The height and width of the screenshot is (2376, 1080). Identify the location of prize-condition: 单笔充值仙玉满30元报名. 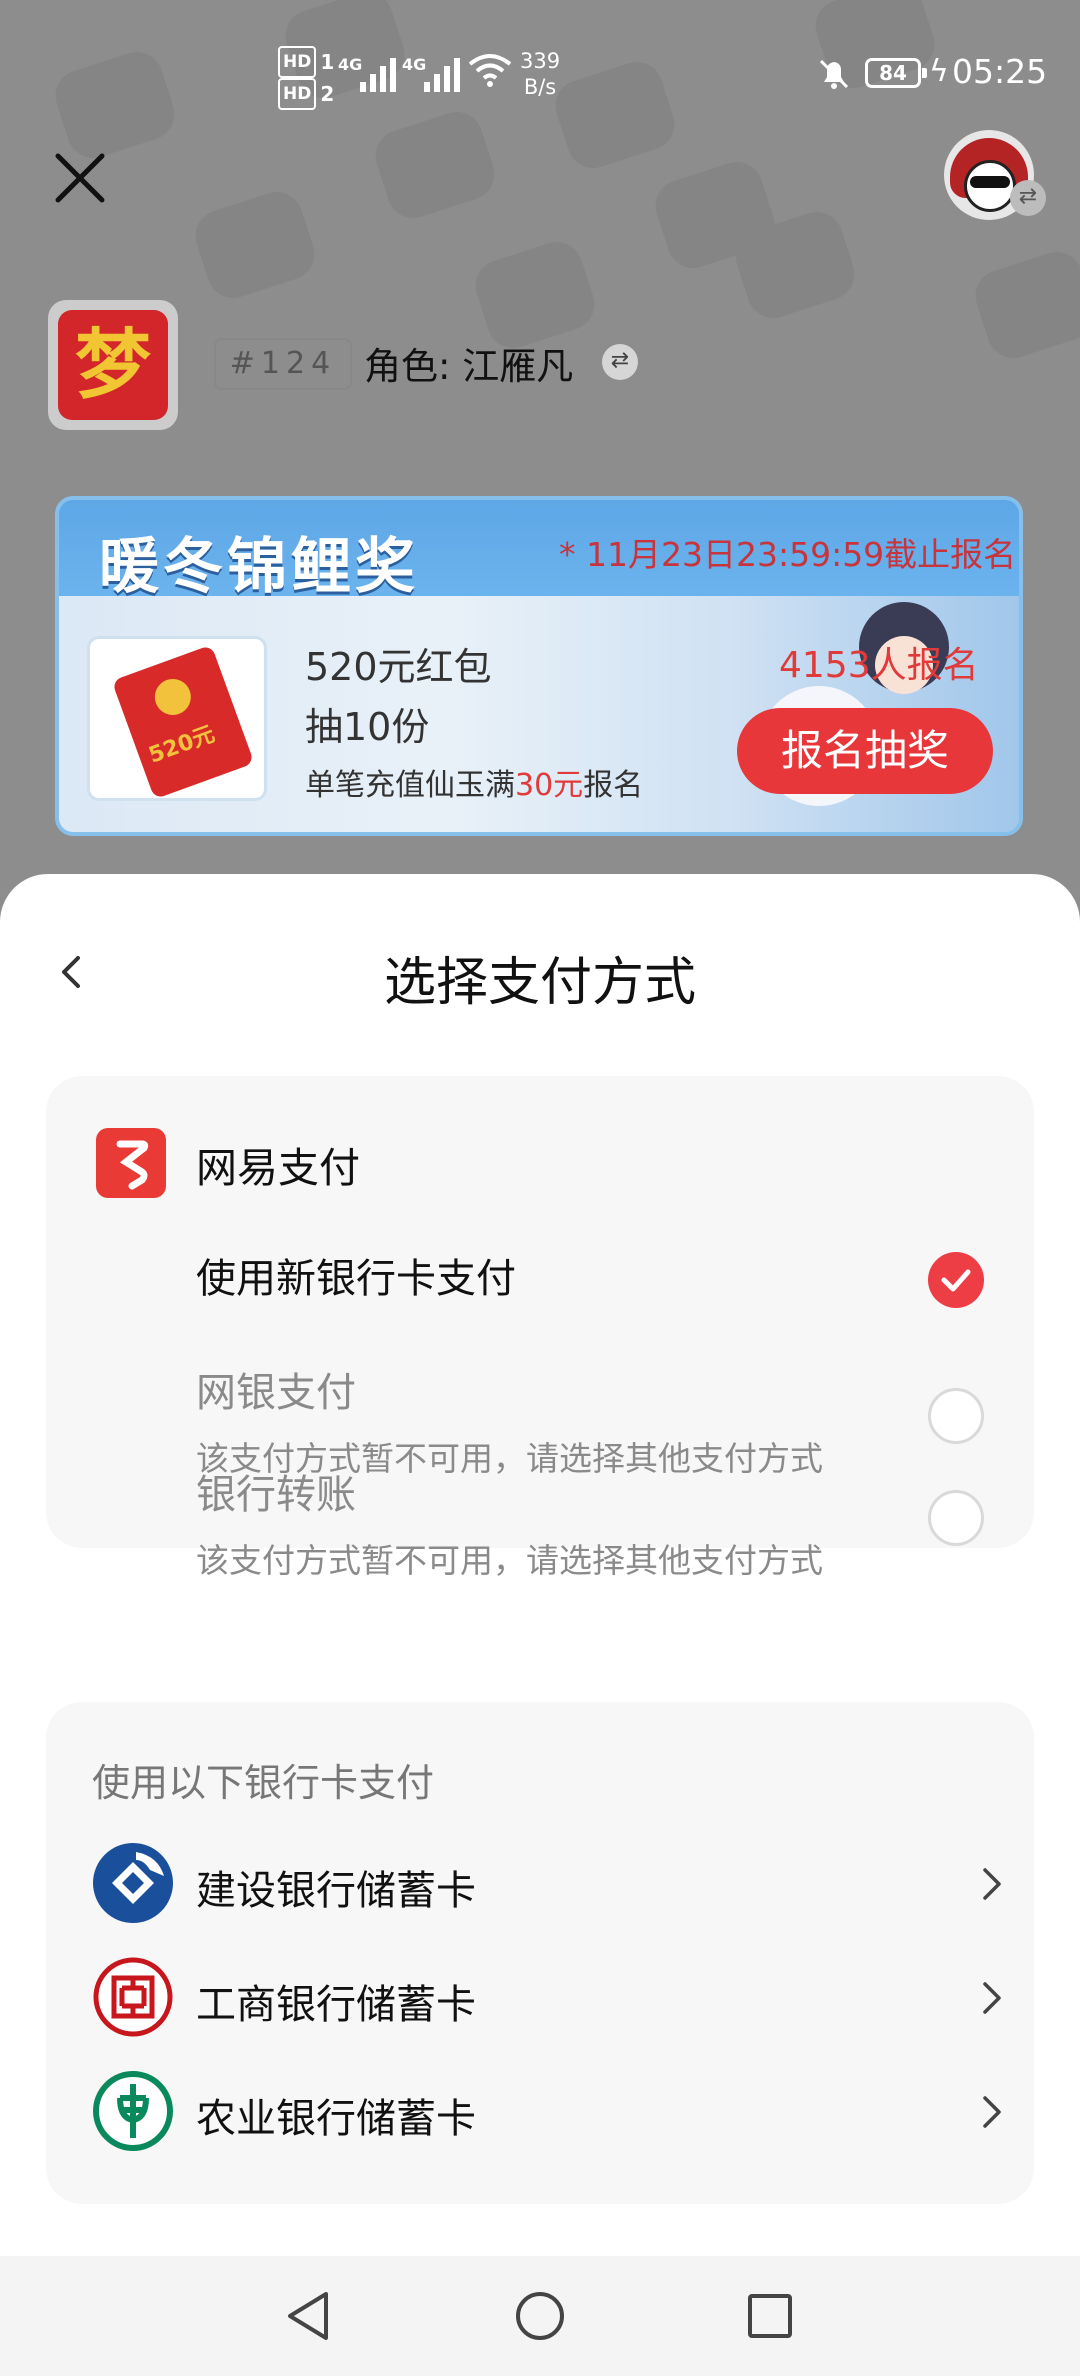
(474, 785).